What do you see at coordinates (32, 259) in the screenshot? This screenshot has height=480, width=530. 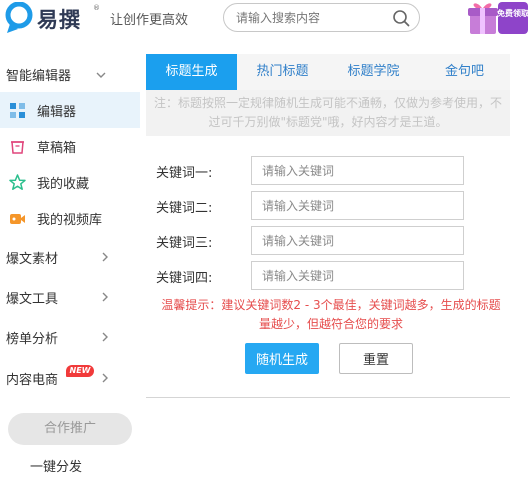 I see `sidebar-group-label: 爆文素材` at bounding box center [32, 259].